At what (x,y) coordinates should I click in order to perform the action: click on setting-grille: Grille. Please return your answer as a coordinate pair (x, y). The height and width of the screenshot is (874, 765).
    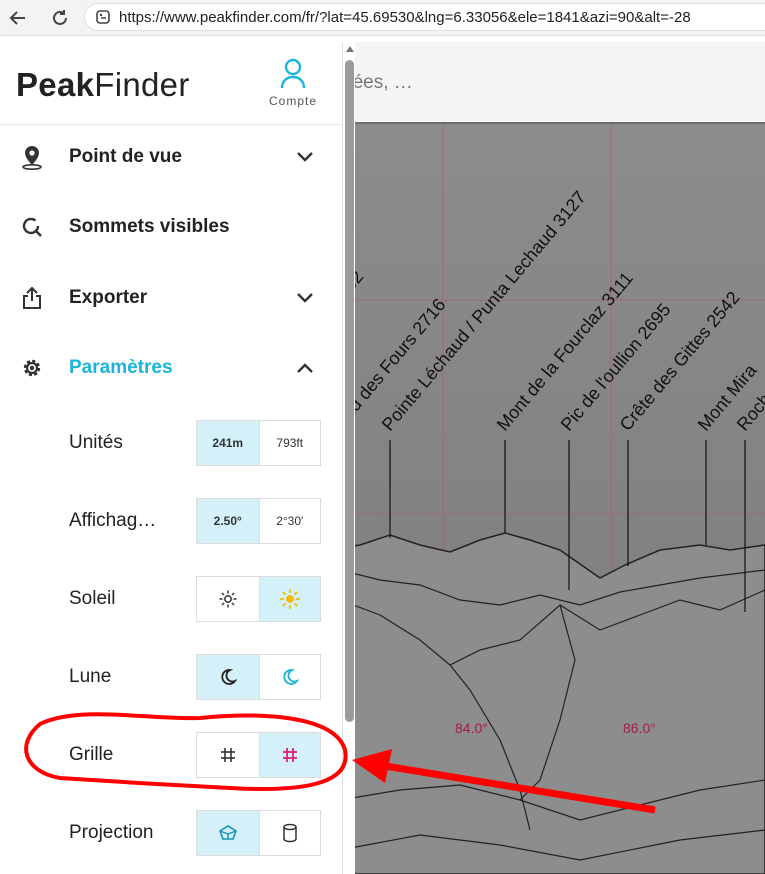
    Looking at the image, I should click on (171, 757).